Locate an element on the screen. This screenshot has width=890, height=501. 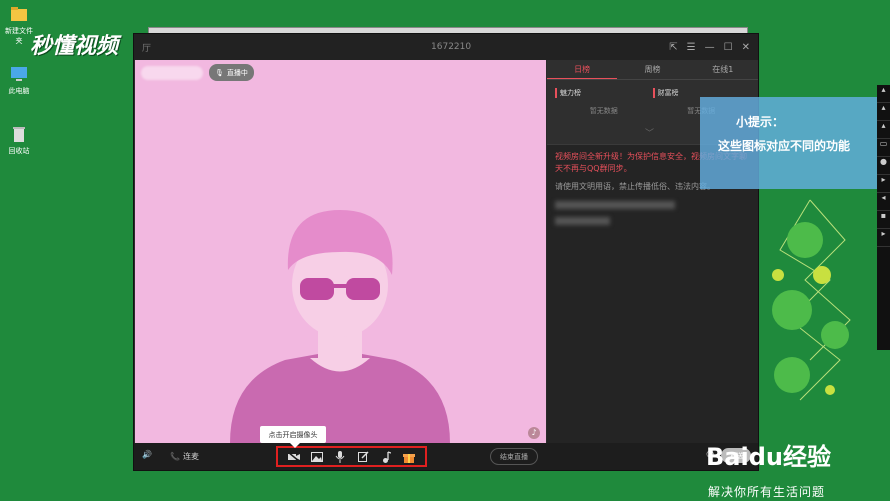
tip-overlay: 小提示： 这些图标对应不同的功能 is located at coordinates (788, 143).